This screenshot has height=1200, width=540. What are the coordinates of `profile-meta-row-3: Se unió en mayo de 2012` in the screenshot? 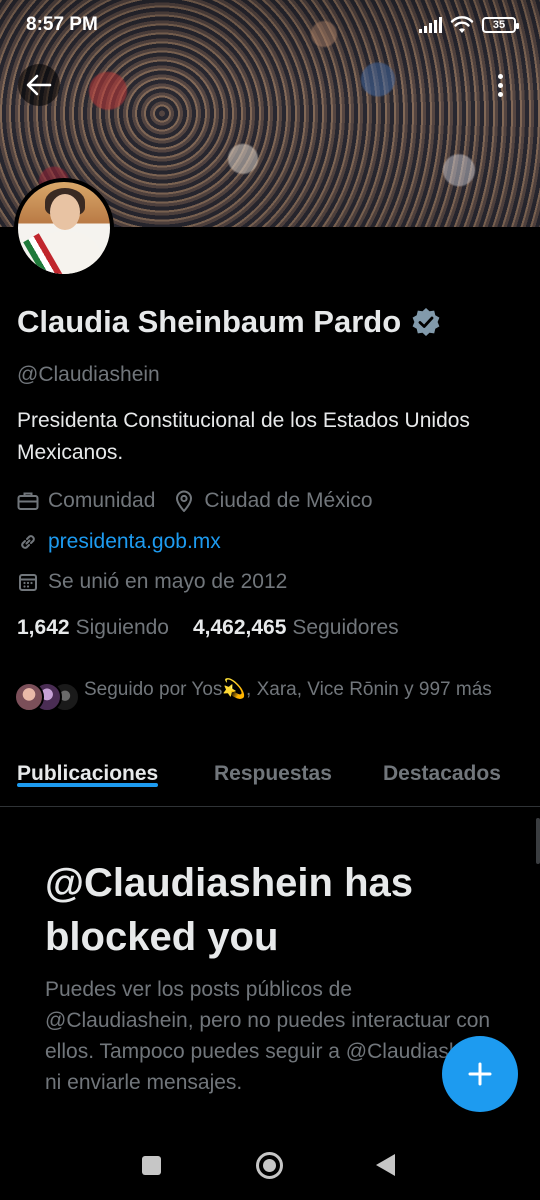 It's located at (152, 582).